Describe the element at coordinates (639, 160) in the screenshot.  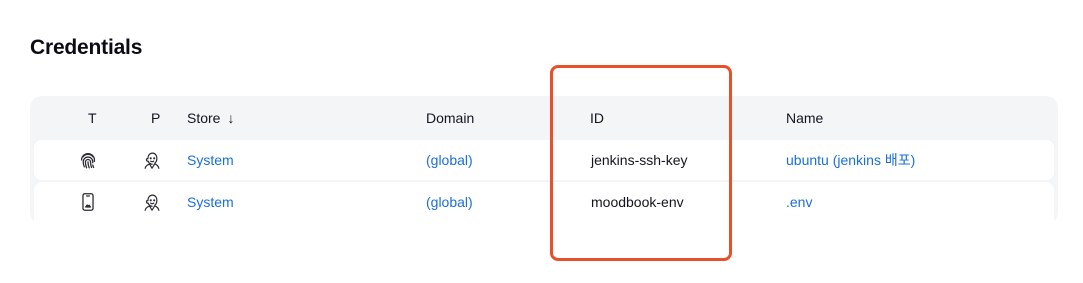
I see `credential-id: jenkins-ssh-key` at that location.